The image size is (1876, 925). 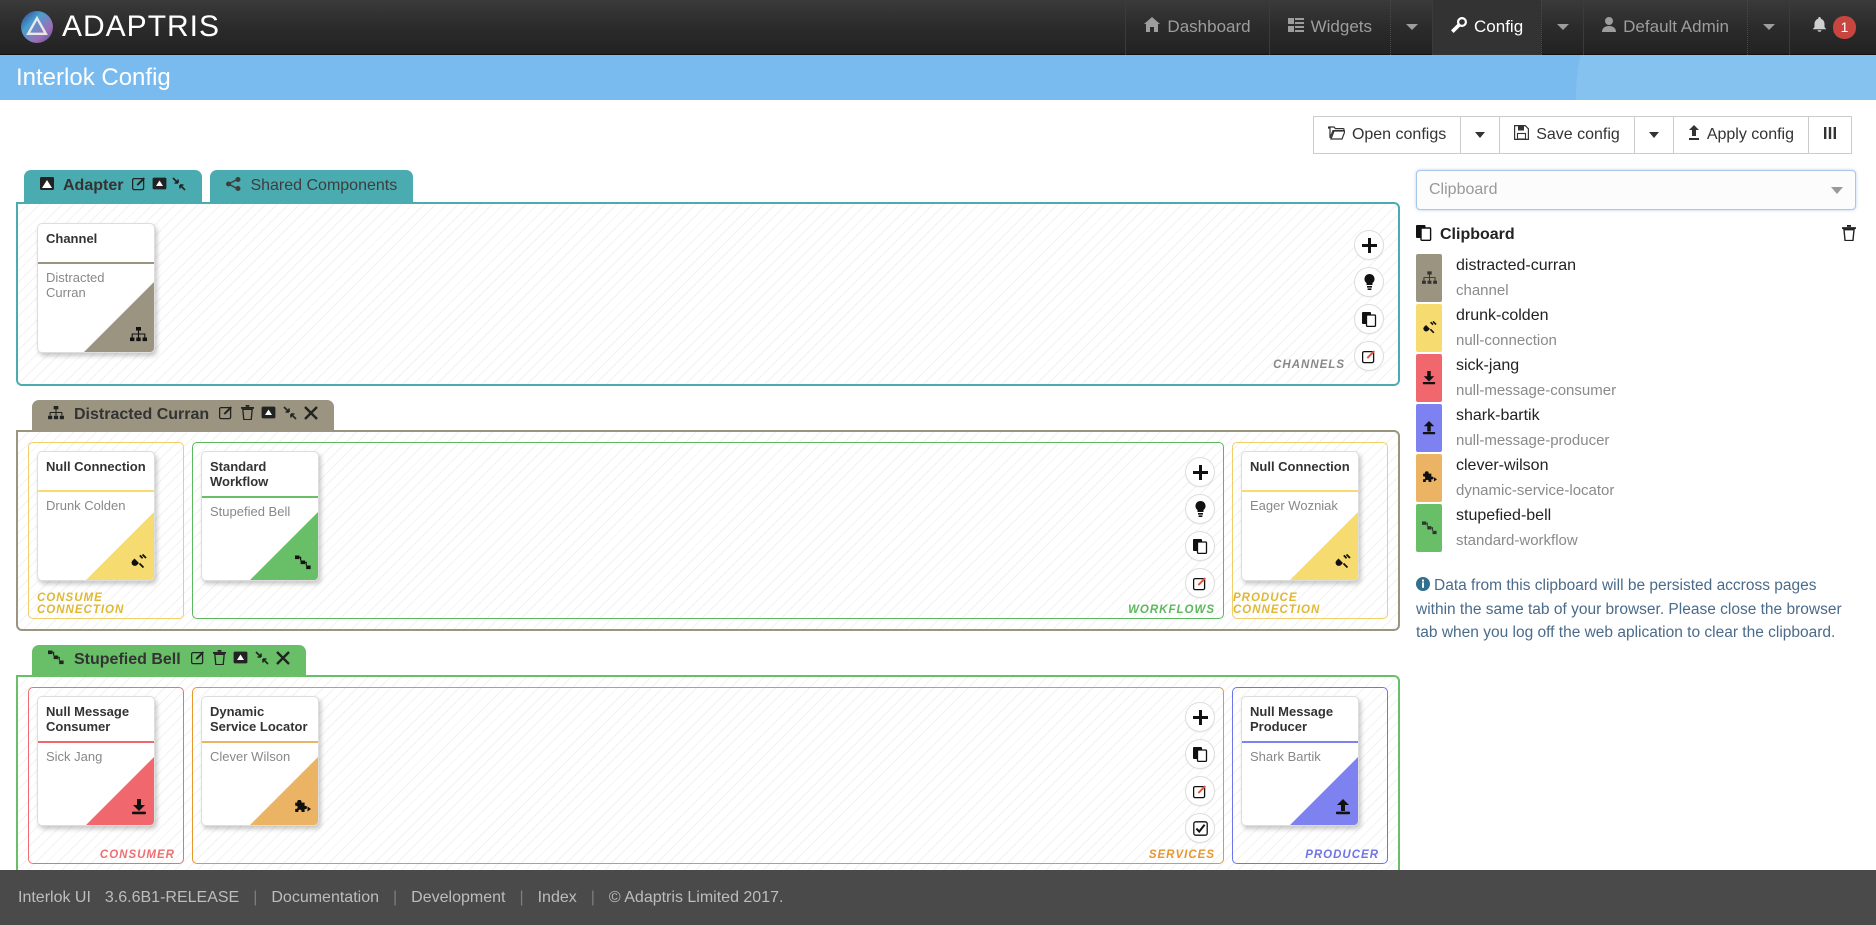 I want to click on card-channel: Channel Distracted Curran, so click(x=96, y=288).